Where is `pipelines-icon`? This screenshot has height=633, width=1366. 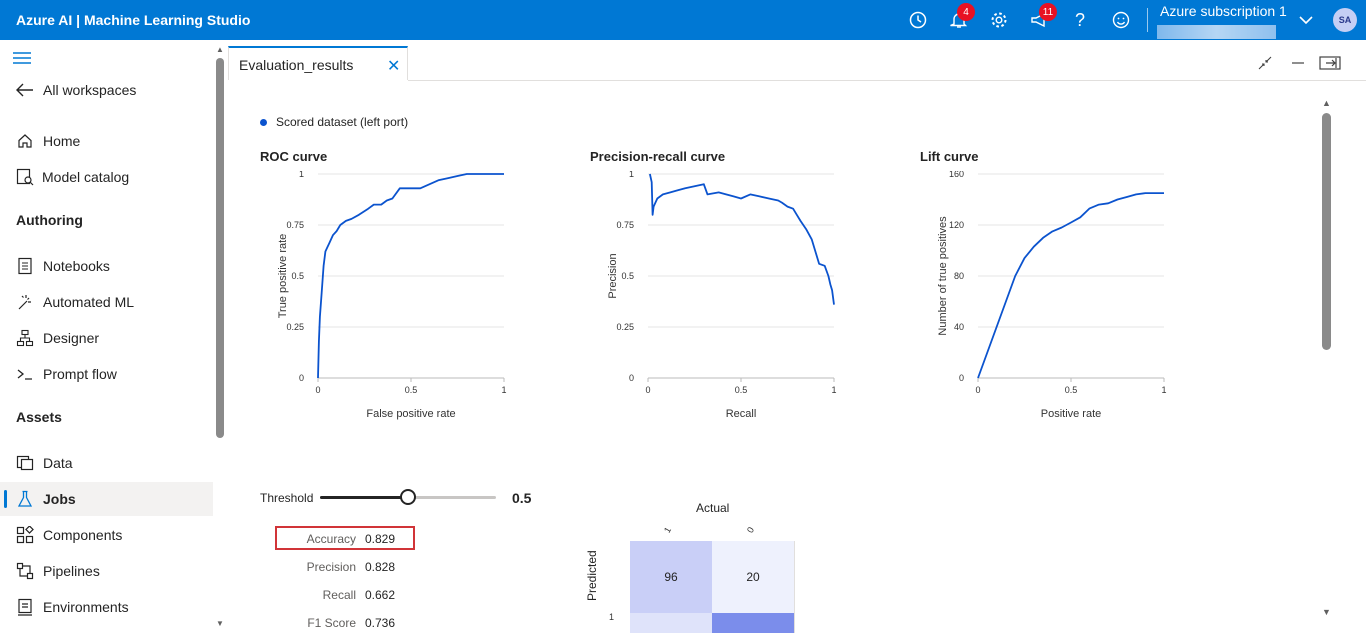 pipelines-icon is located at coordinates (25, 571).